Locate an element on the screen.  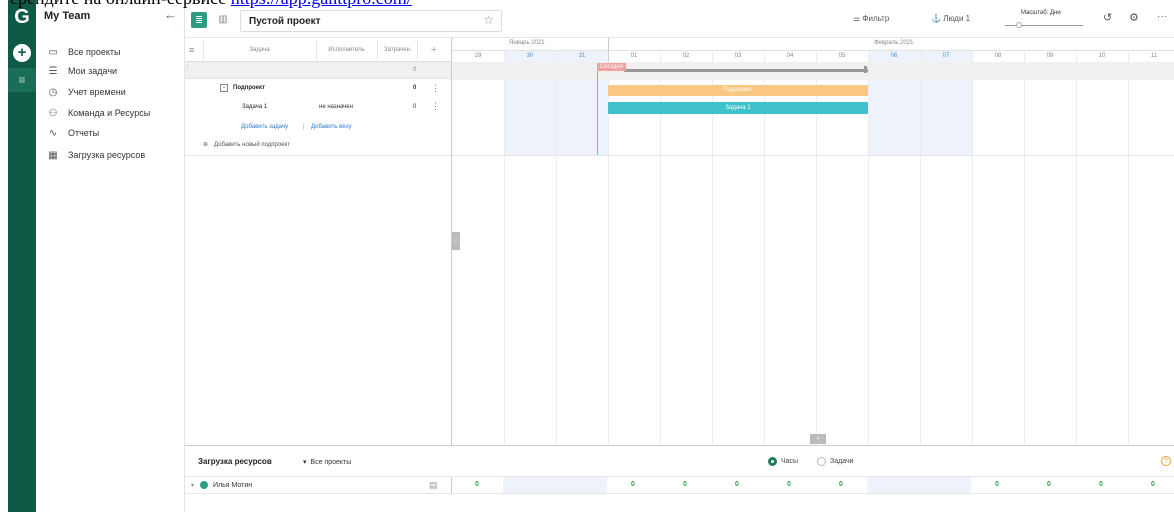
calendar-icon: ▤ is located at coordinates (433, 485).